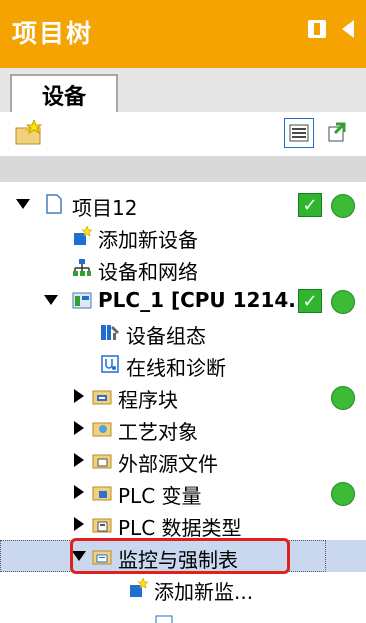  Describe the element at coordinates (180, 528) in the screenshot. I see `tree-item-label: PLC 数据类型` at that location.